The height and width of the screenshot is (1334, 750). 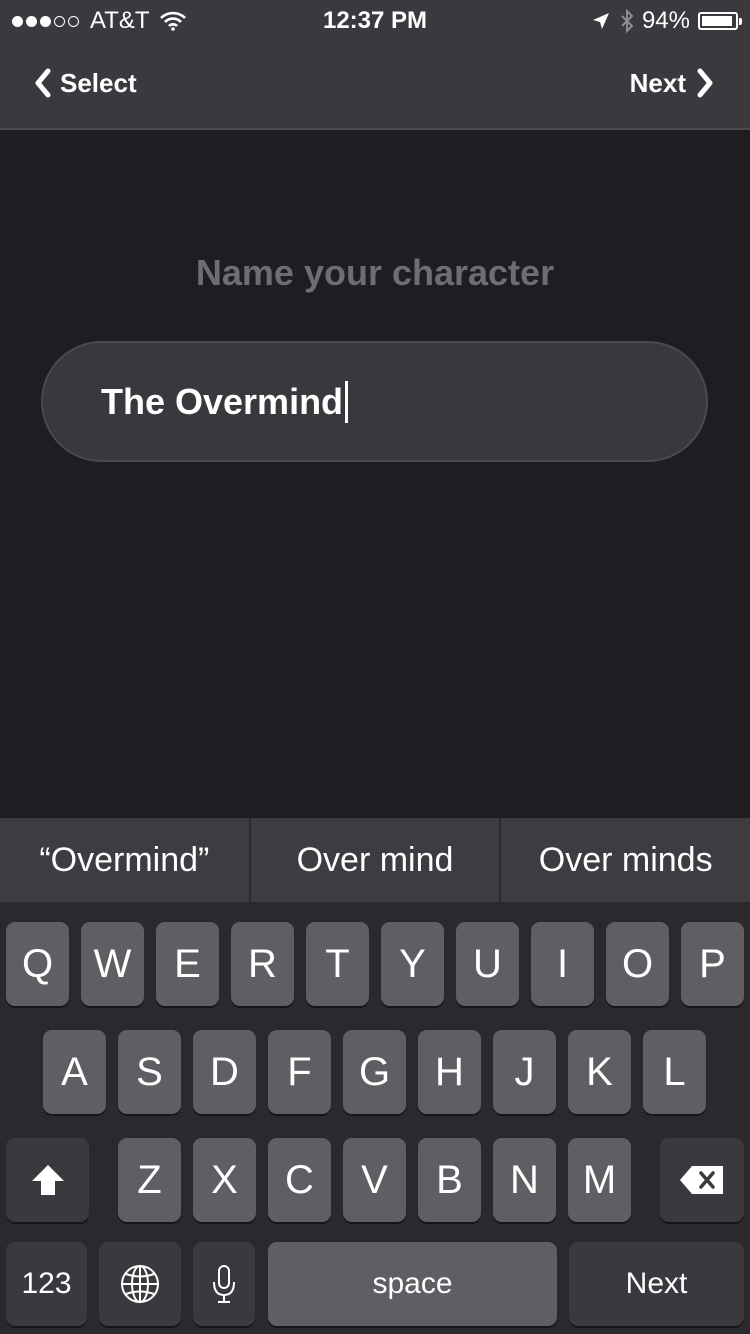 What do you see at coordinates (74, 1072) in the screenshot?
I see `key-a: A` at bounding box center [74, 1072].